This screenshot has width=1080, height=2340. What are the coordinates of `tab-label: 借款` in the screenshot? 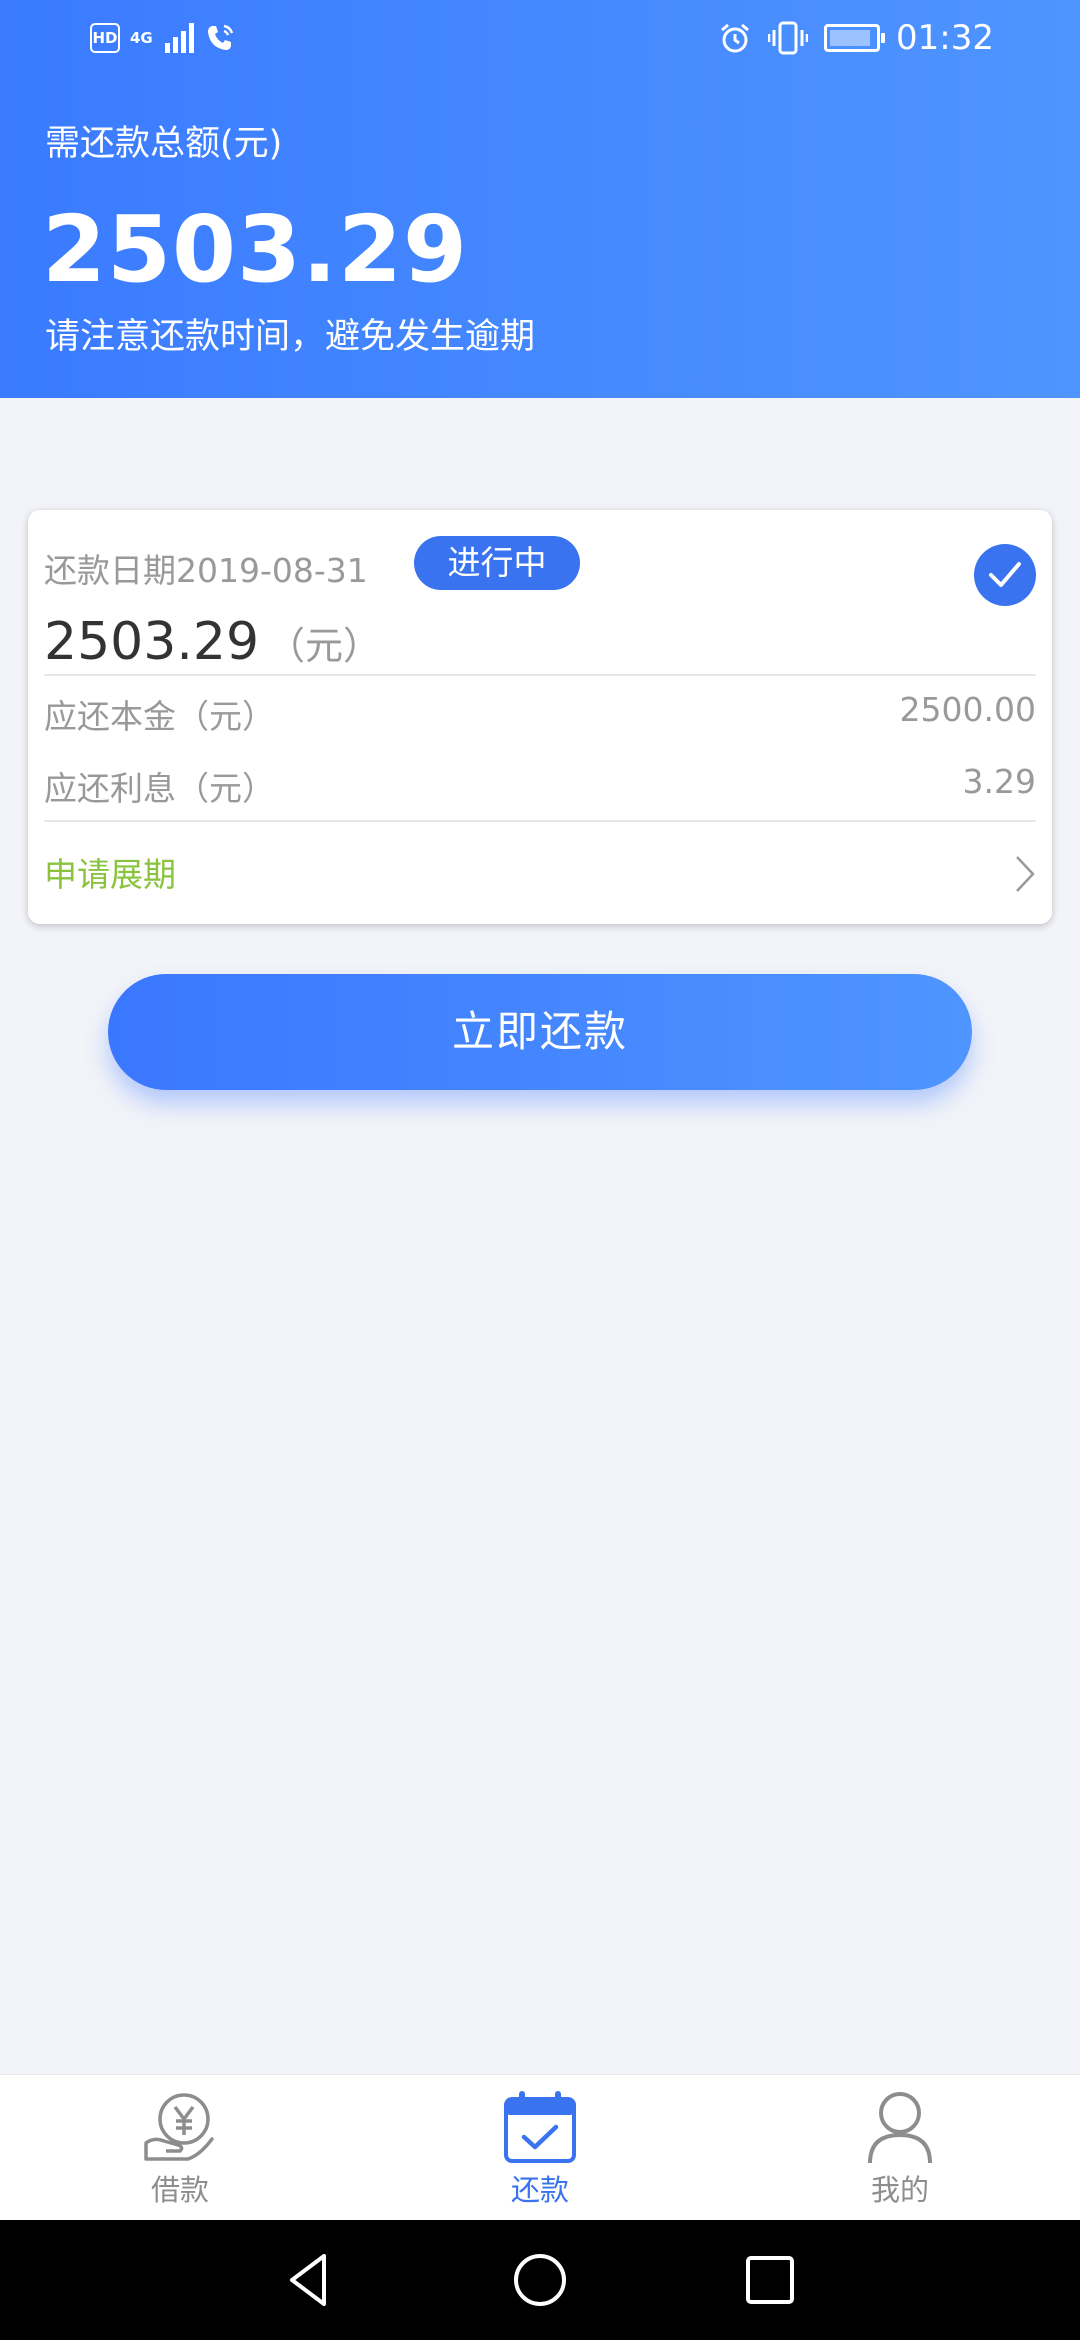 It's located at (179, 2190).